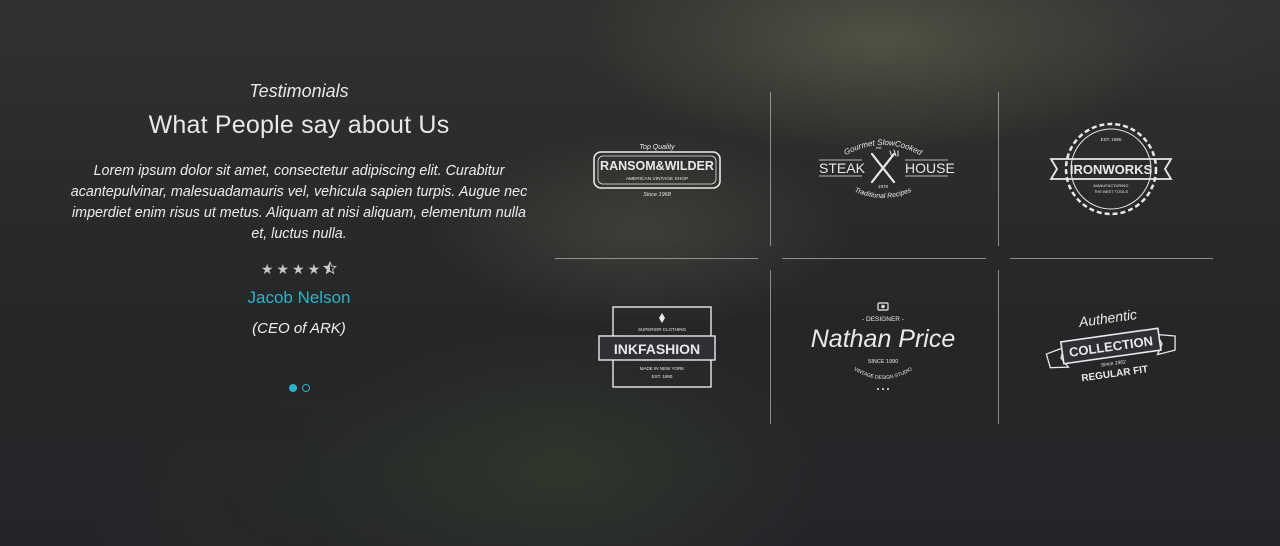  I want to click on star-rating: ★ ★ ★ ★, so click(299, 269).